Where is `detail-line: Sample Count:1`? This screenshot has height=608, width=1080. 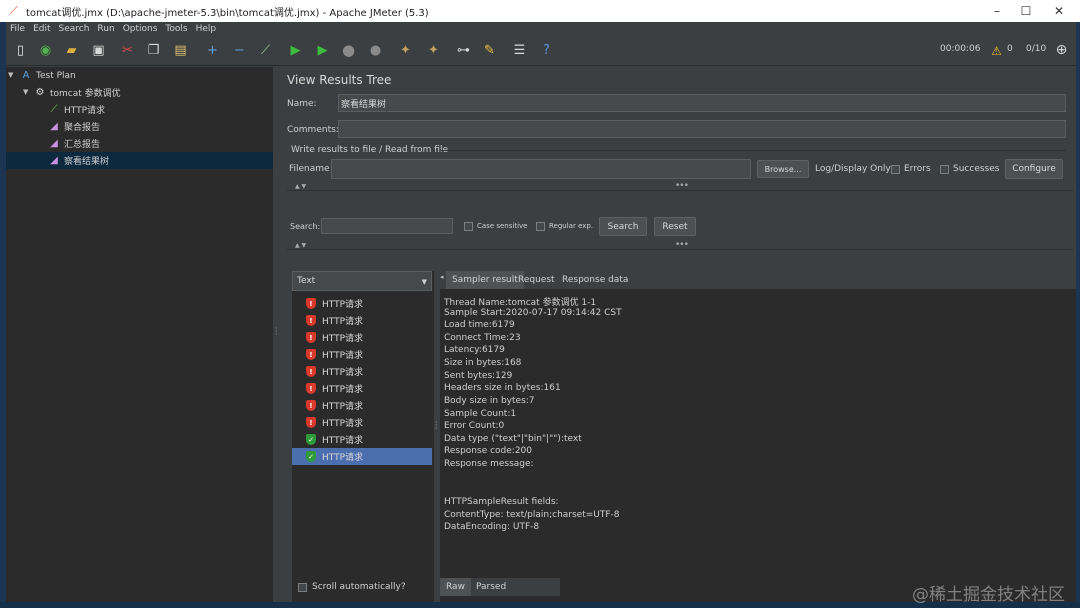 detail-line: Sample Count:1 is located at coordinates (480, 414).